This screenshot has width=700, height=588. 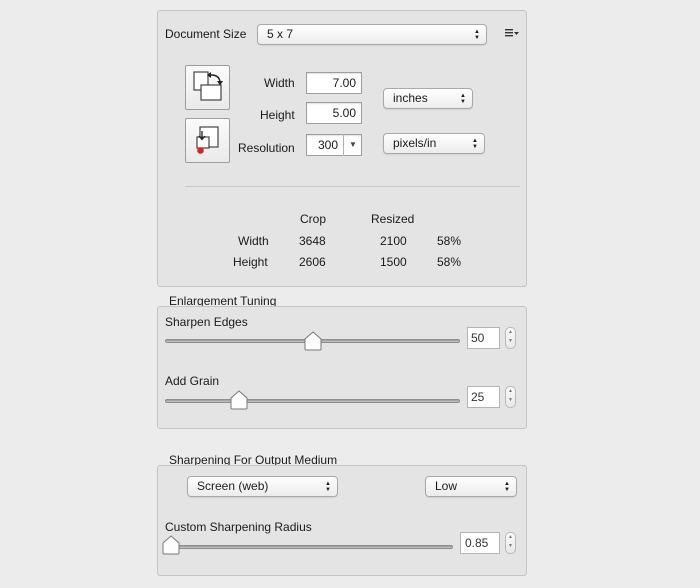 What do you see at coordinates (372, 34) in the screenshot?
I see `document-size-preset-popup: 5 x 7 ▲ ▼` at bounding box center [372, 34].